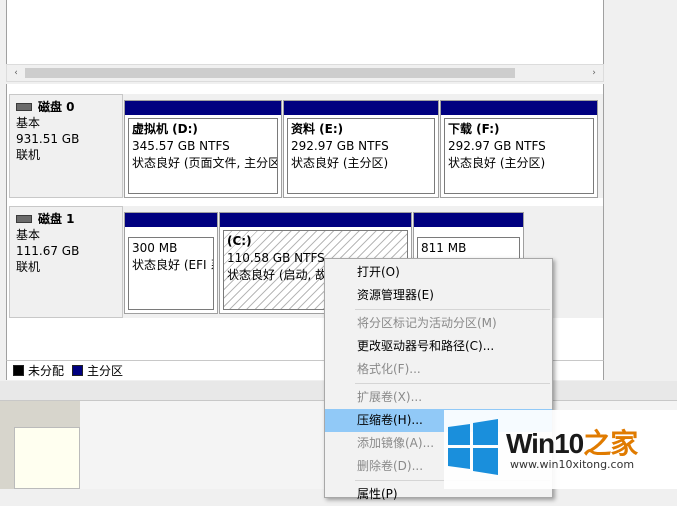 The width and height of the screenshot is (677, 506). I want to click on menu-item: 资源管理器(E), so click(438, 295).